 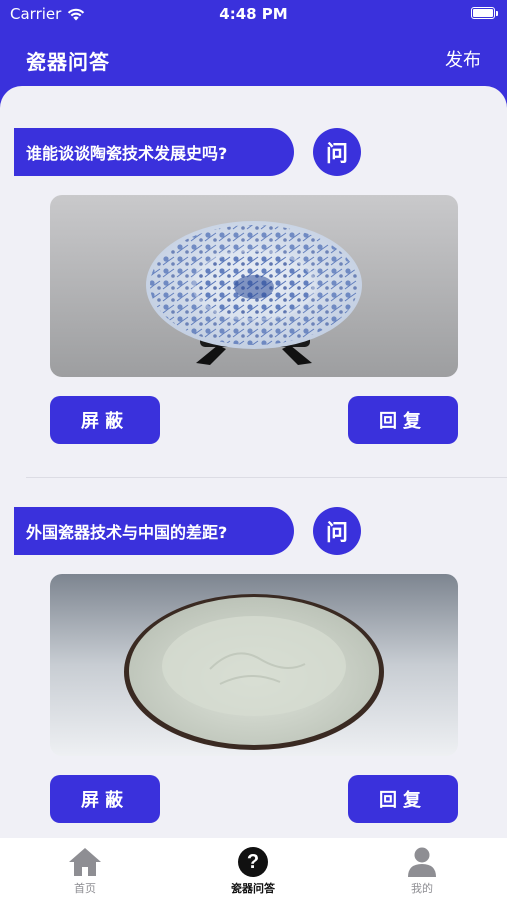 I want to click on question-text: 谁能谈谈陶瓷技术发展史吗?, so click(x=154, y=152).